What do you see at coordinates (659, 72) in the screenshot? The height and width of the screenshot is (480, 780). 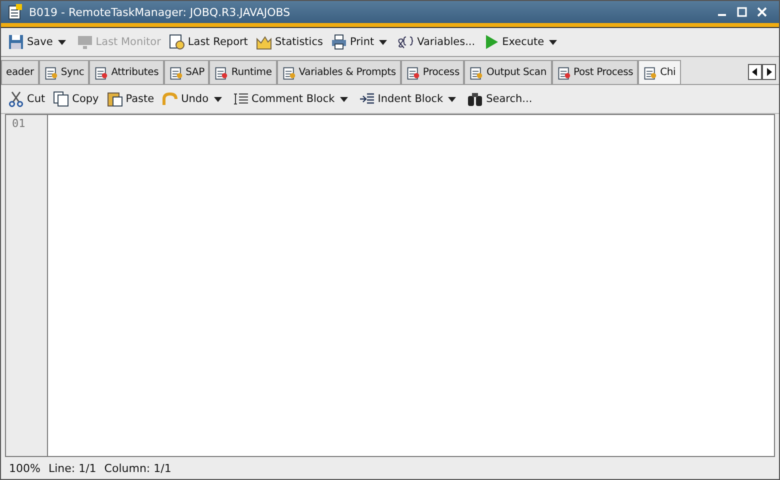 I see `tab: Chi` at bounding box center [659, 72].